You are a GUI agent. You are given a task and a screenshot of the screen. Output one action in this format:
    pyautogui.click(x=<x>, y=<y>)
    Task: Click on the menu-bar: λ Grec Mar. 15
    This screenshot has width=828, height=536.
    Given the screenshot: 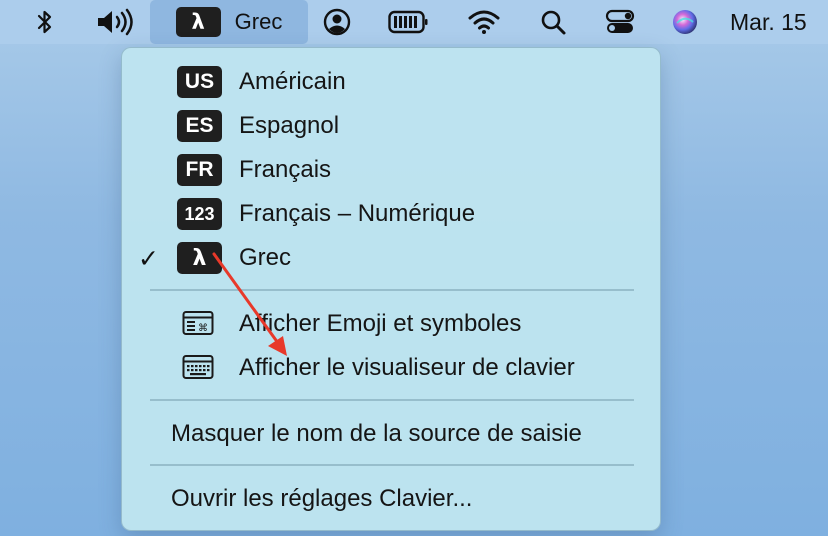 What is the action you would take?
    pyautogui.click(x=414, y=22)
    